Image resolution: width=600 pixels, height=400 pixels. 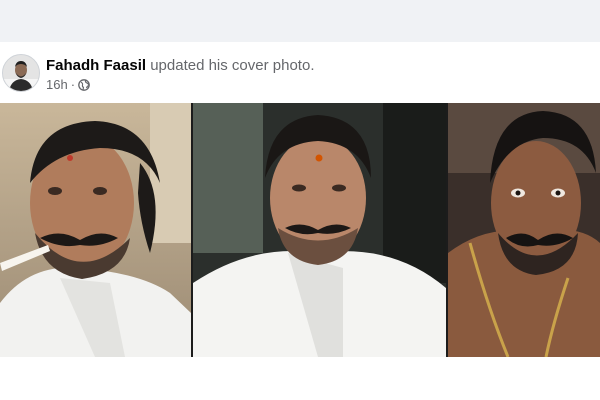 What do you see at coordinates (230, 65) in the screenshot?
I see `post-action-text: updated his cover photo.` at bounding box center [230, 65].